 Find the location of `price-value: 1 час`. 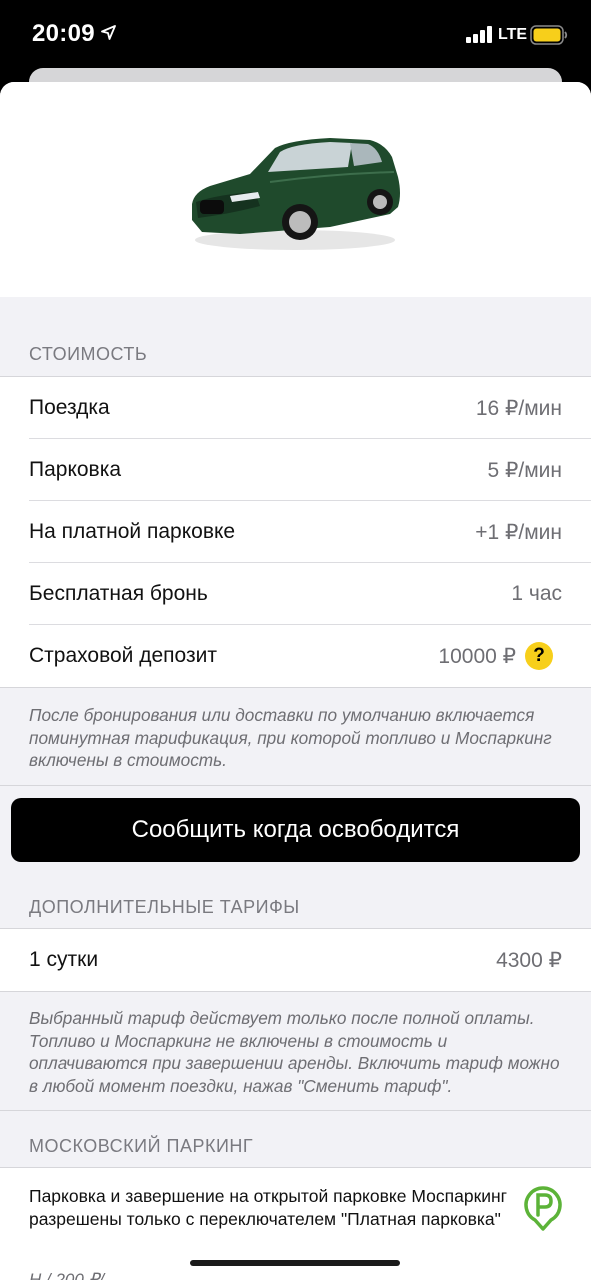

price-value: 1 час is located at coordinates (536, 593).